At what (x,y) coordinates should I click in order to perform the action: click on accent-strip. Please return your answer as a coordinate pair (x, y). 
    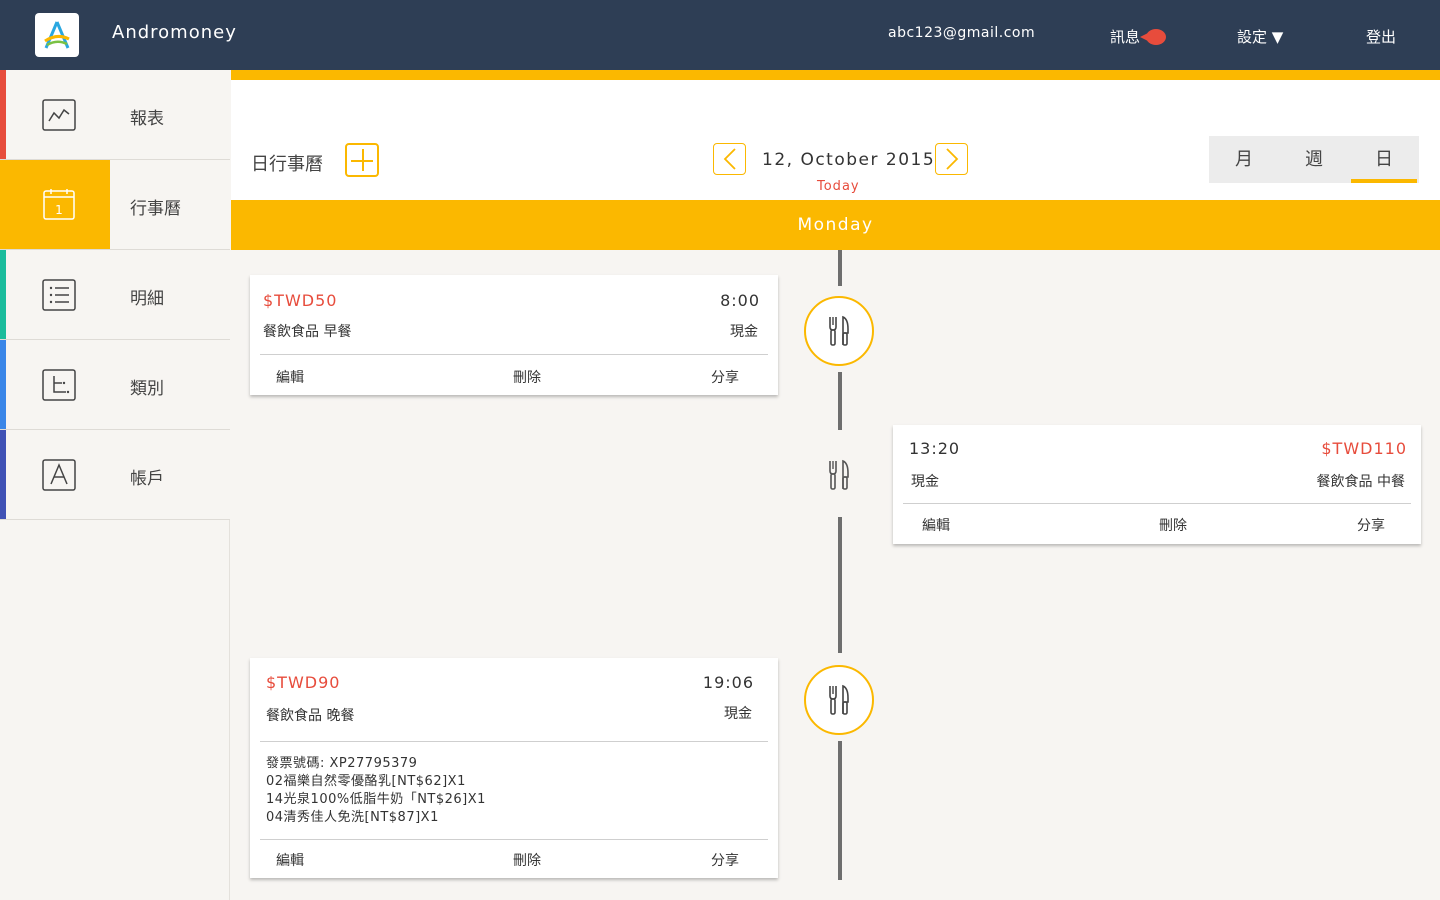
    Looking at the image, I should click on (835, 75).